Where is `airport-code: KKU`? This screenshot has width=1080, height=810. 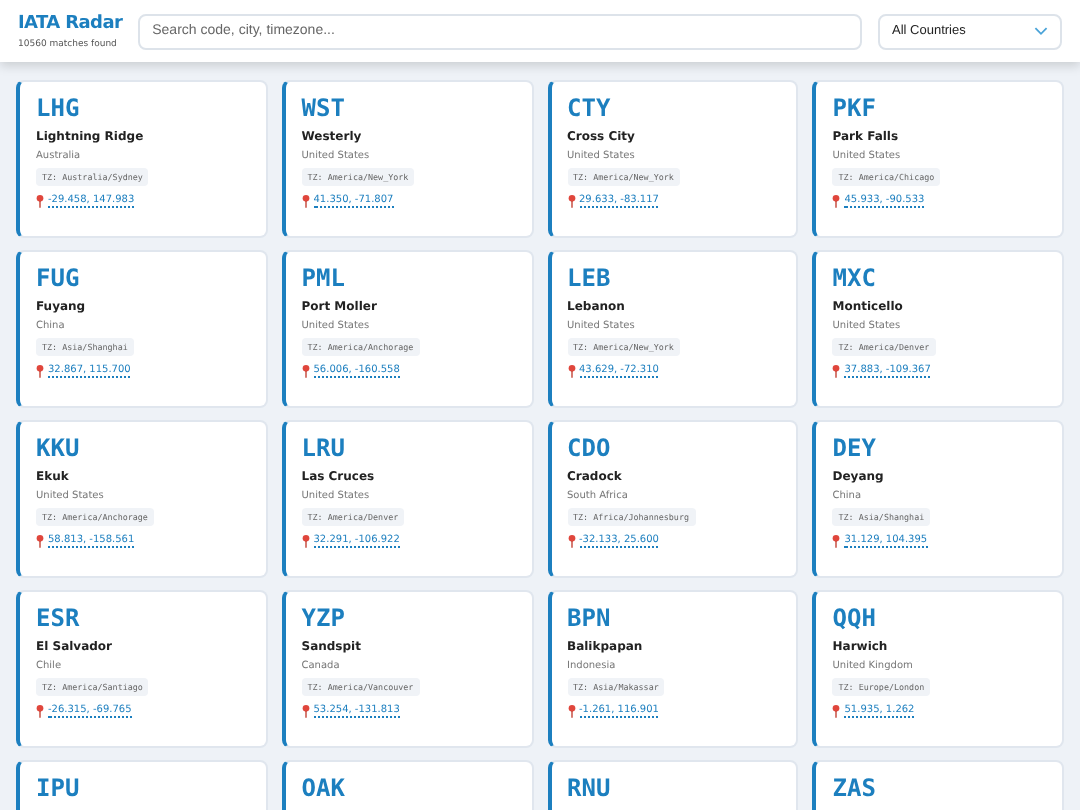
airport-code: KKU is located at coordinates (58, 448).